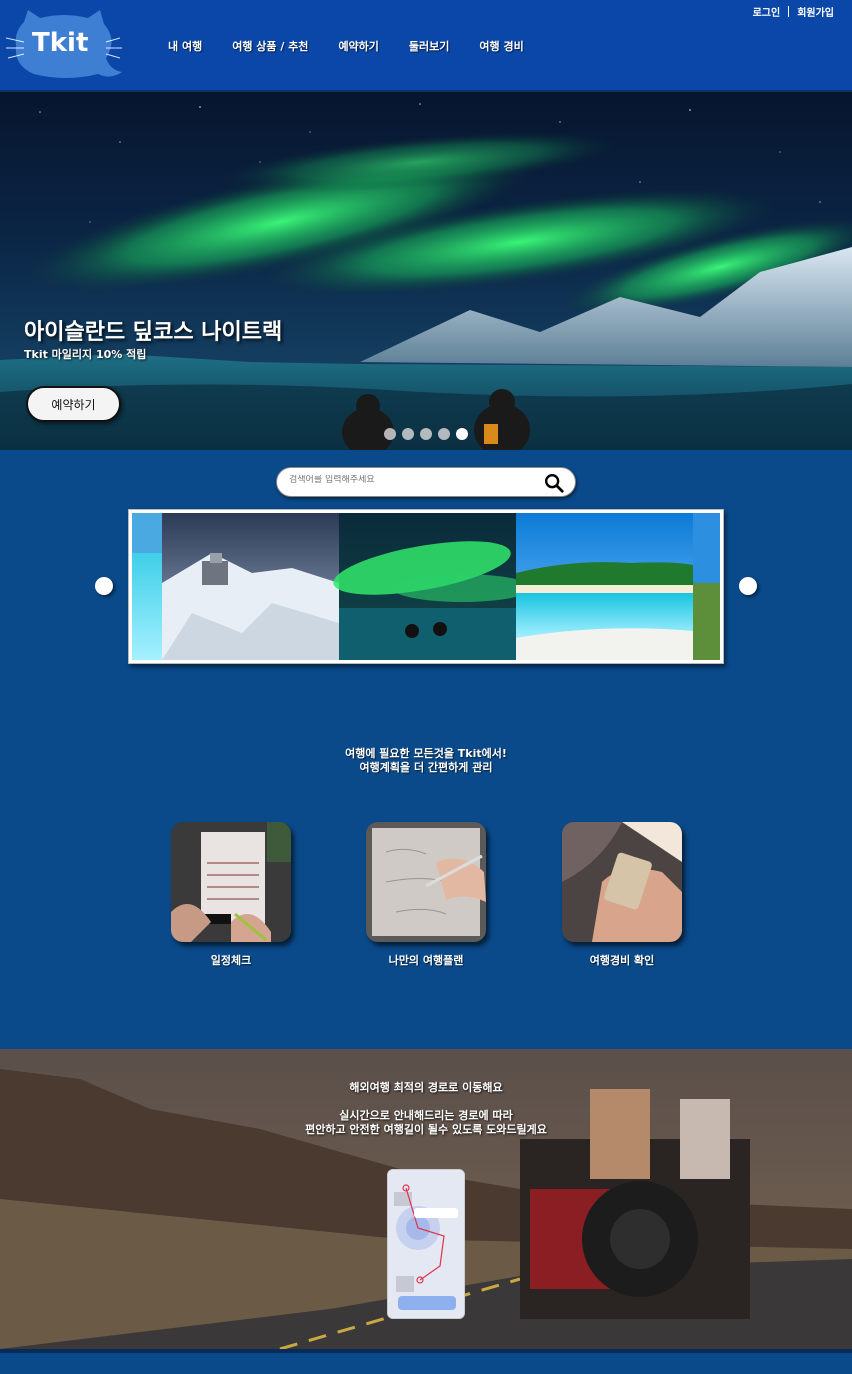 This screenshot has width=852, height=1374. I want to click on hero-book-button: 예약하기, so click(73, 404).